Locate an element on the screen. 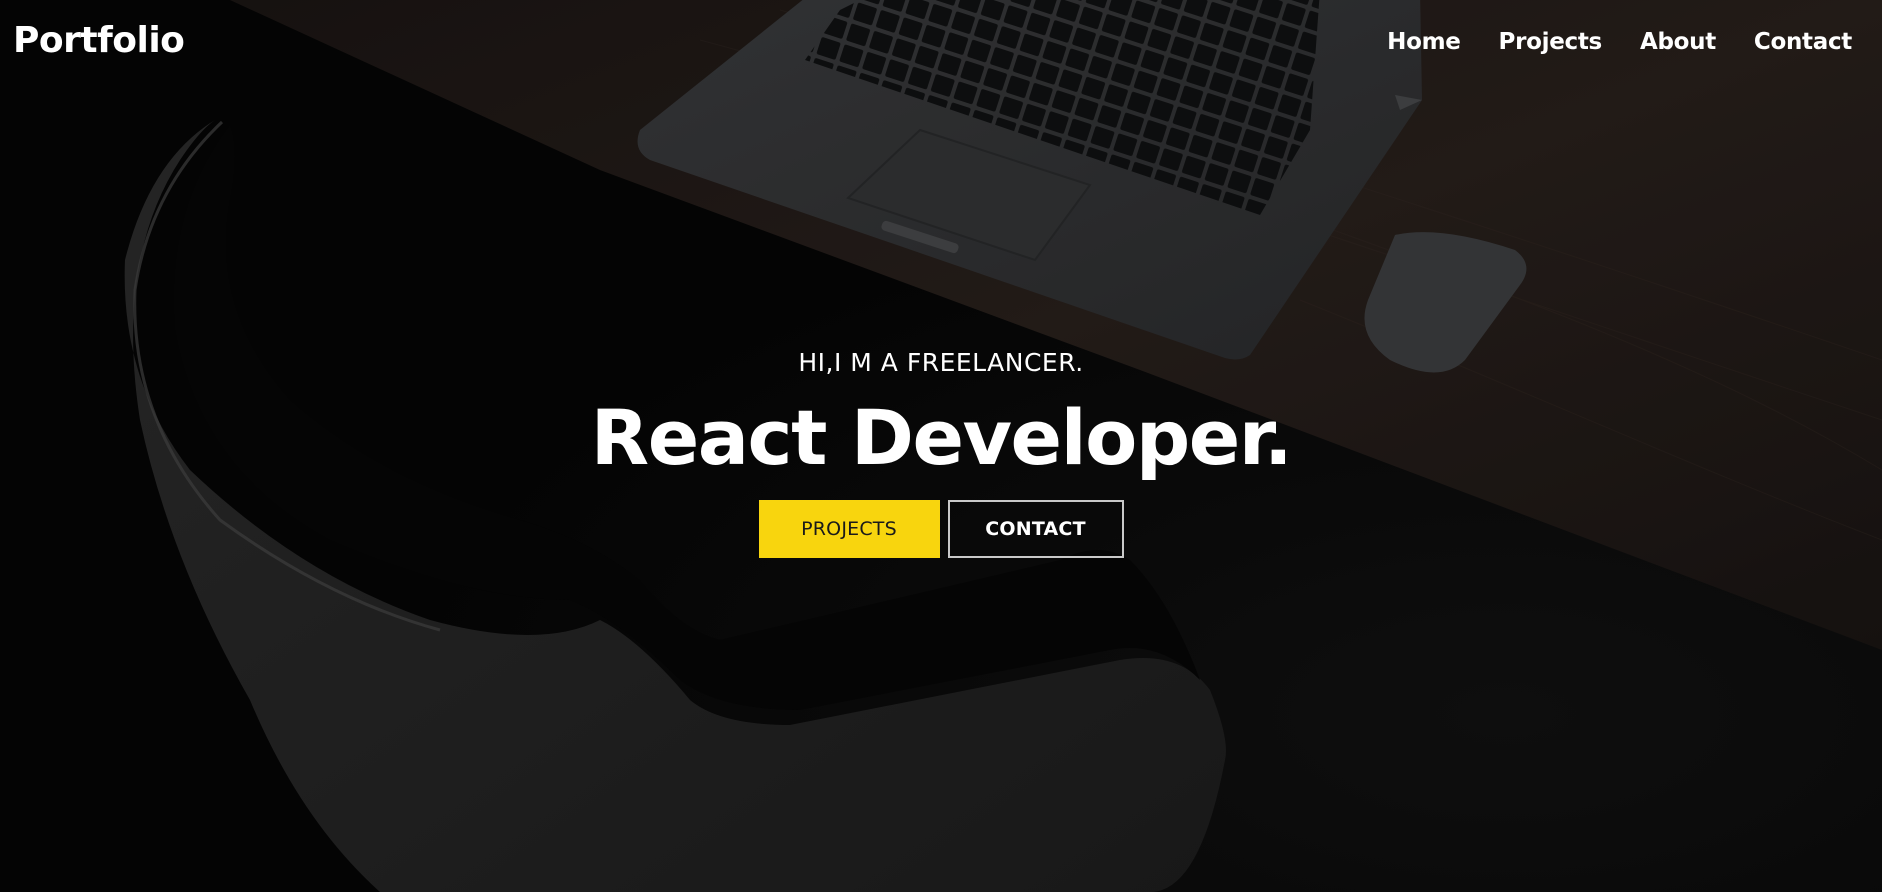  hero-title: React Developer. is located at coordinates (941, 437).